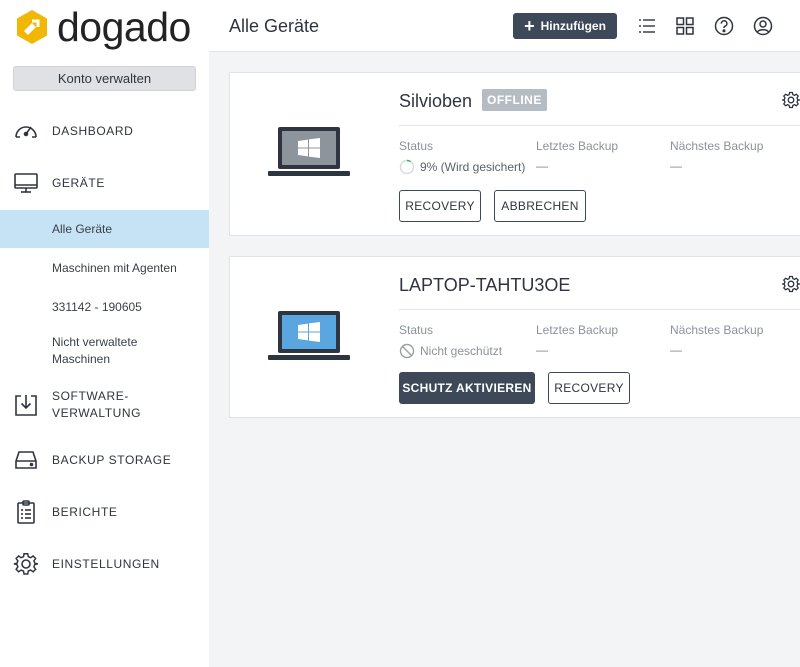 The image size is (800, 667). What do you see at coordinates (81, 359) in the screenshot?
I see `sidebar-subitem-label-line2: Maschinen` at bounding box center [81, 359].